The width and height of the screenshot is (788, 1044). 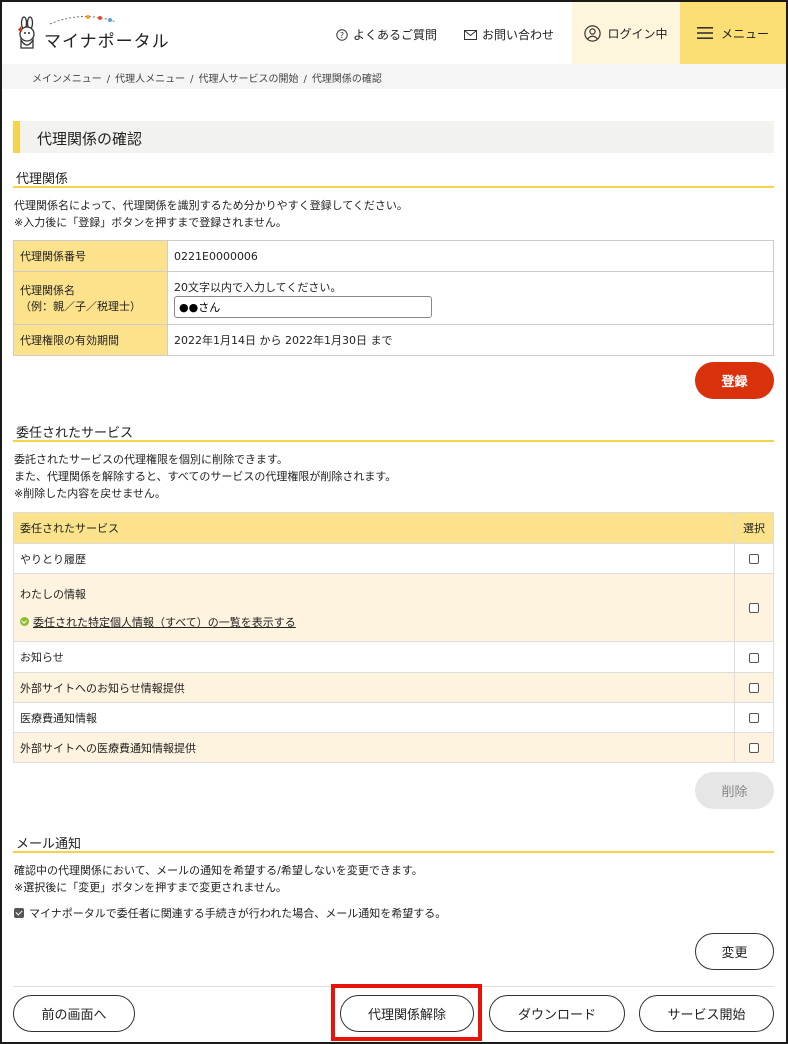 I want to click on site-header: マイナポータル ? よくあるご質問 お問い合わせ ログイン中 メニュー, so click(x=394, y=33).